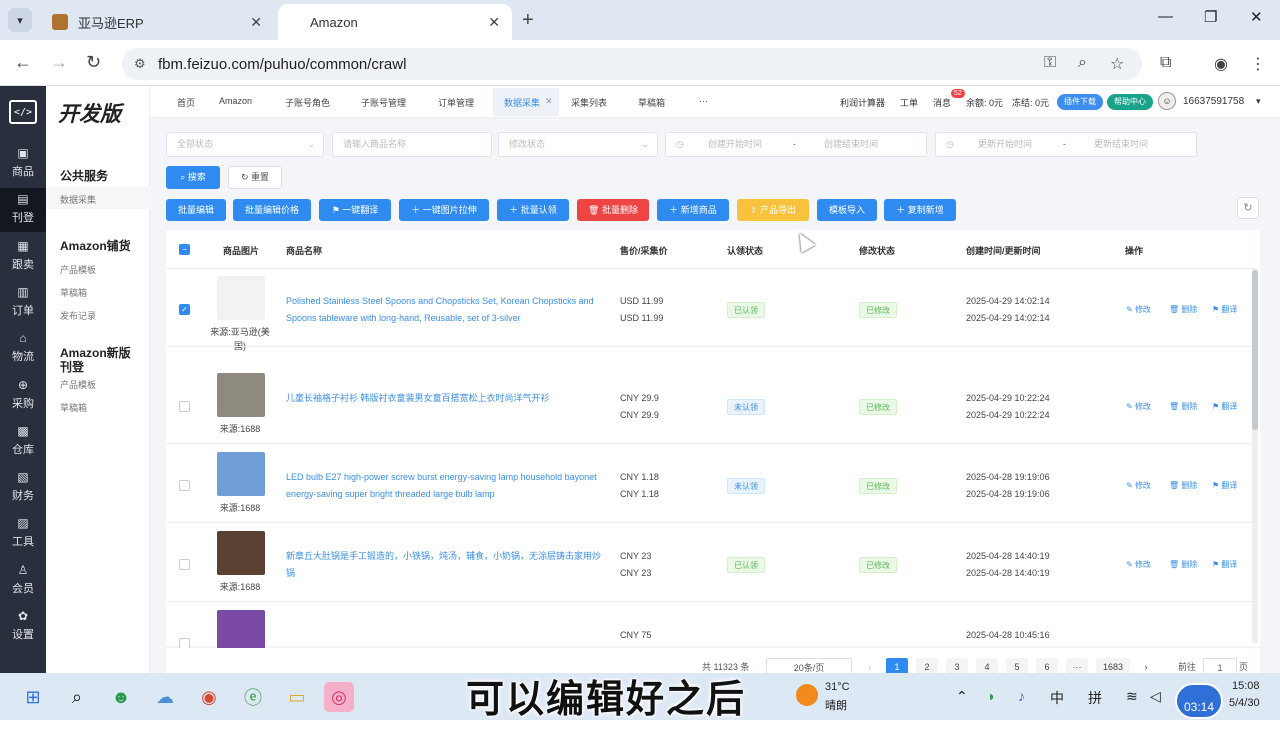 This screenshot has width=1280, height=729. Describe the element at coordinates (23, 396) in the screenshot. I see `left-nav-item-5: ⊕ 采购` at that location.